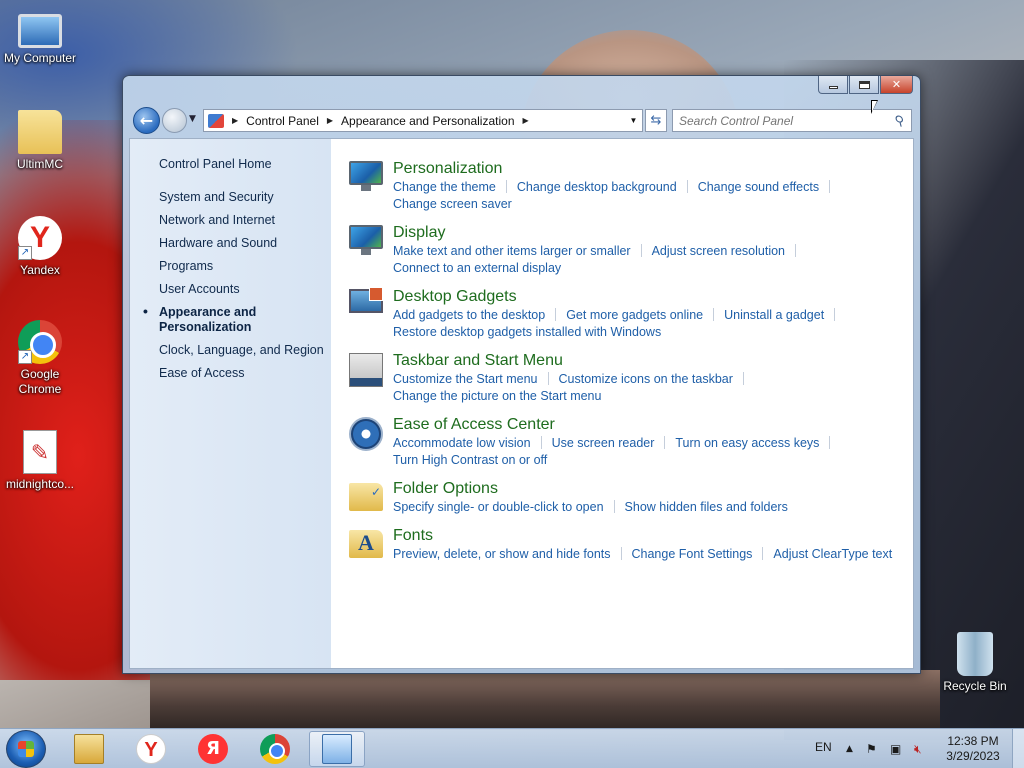 Image resolution: width=1024 pixels, height=768 pixels. Describe the element at coordinates (40, 342) in the screenshot. I see `chrome-icon: ↗` at that location.